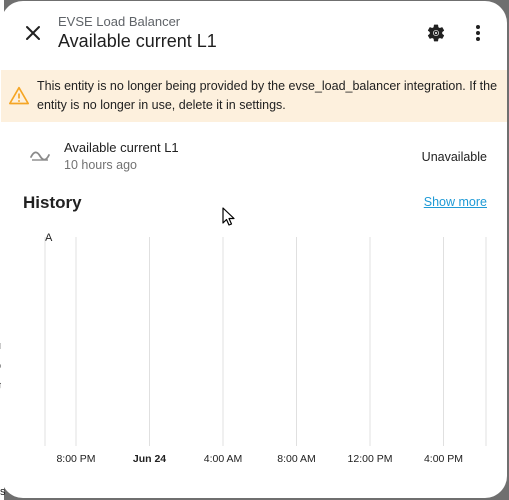 Image resolution: width=509 pixels, height=500 pixels. Describe the element at coordinates (52, 202) in the screenshot. I see `history-heading: History` at that location.